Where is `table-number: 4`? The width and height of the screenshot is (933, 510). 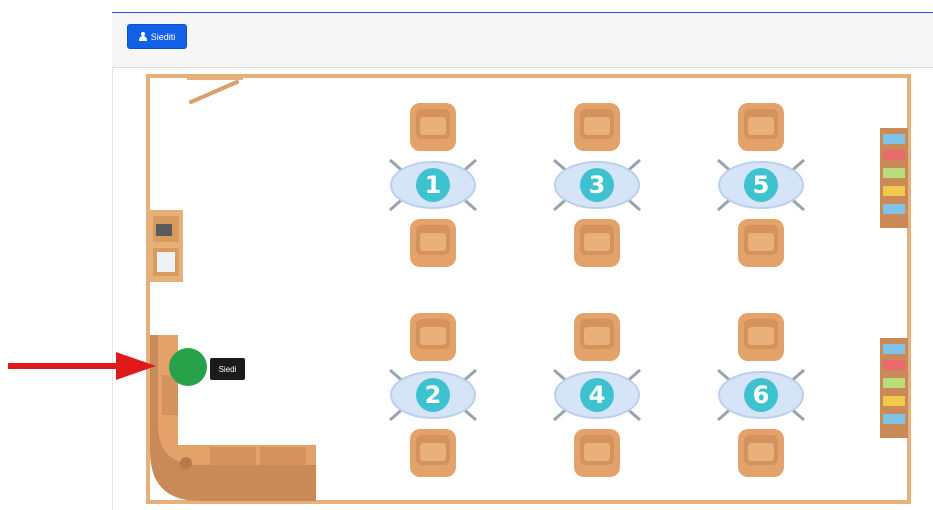 table-number: 4 is located at coordinates (597, 395).